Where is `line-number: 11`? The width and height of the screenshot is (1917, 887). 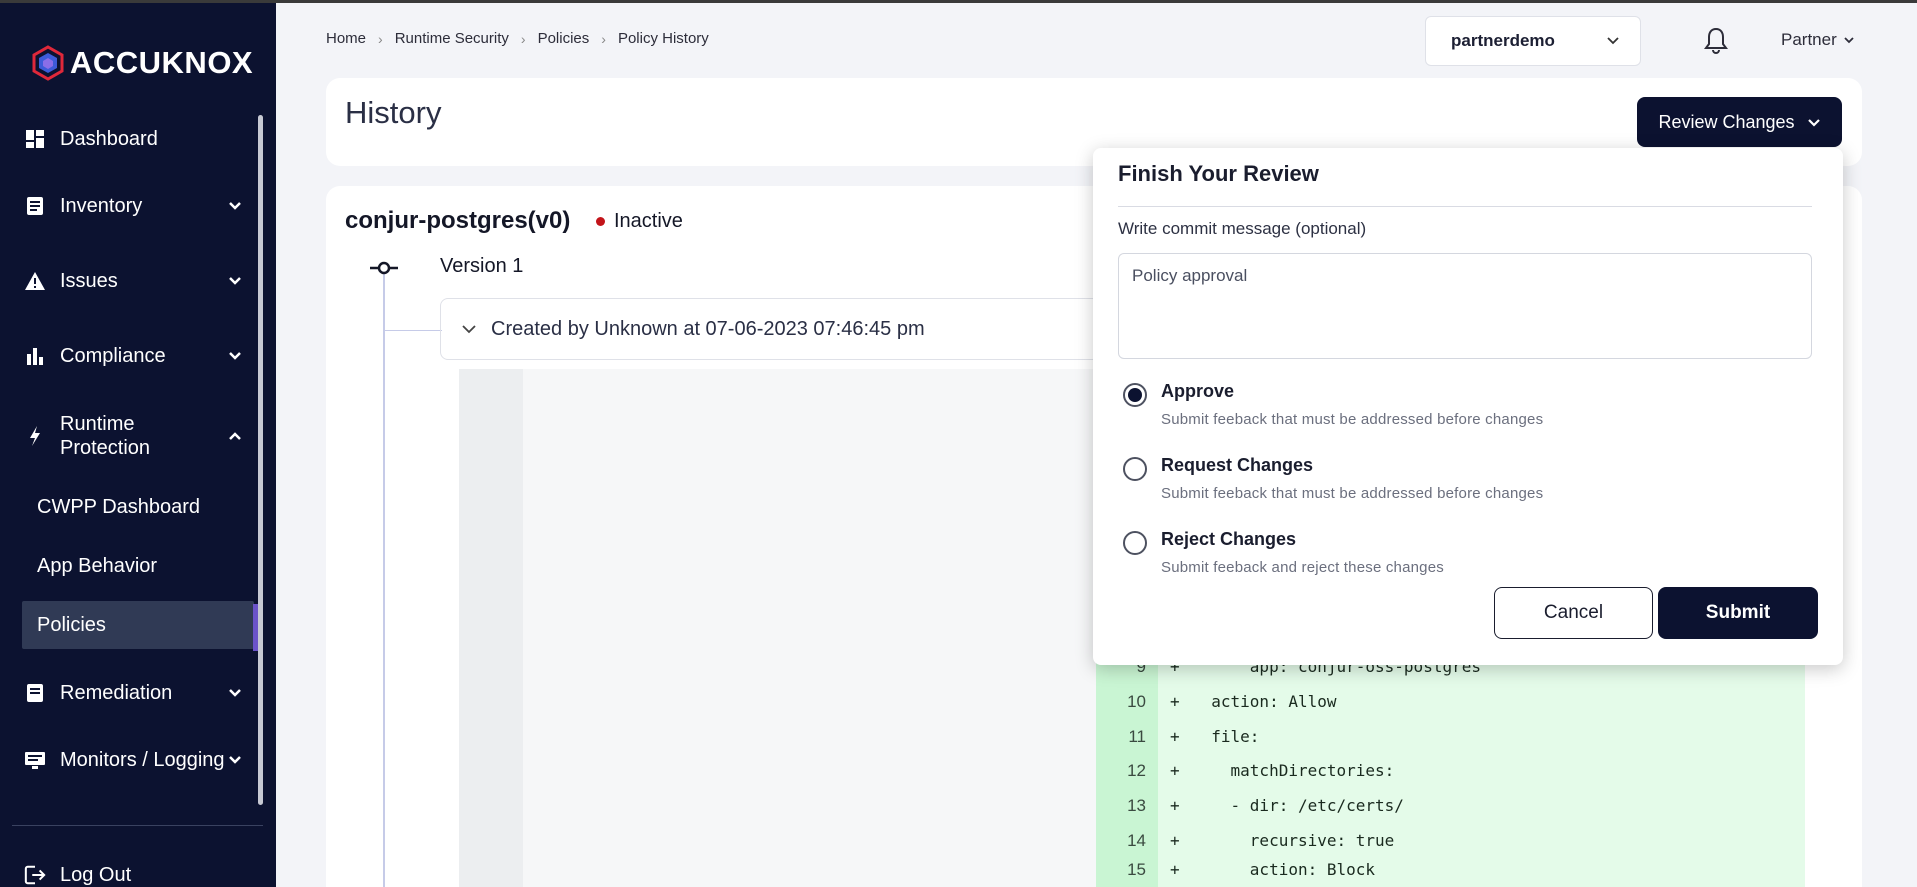
line-number: 11 is located at coordinates (1137, 736).